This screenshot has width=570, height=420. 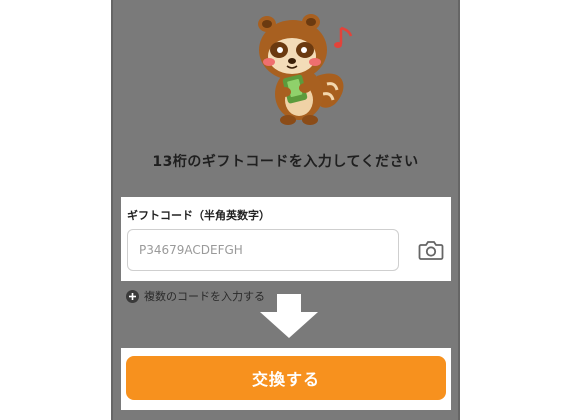 What do you see at coordinates (198, 215) in the screenshot?
I see `gift-code-label: ギフトコード（半角英数字）` at bounding box center [198, 215].